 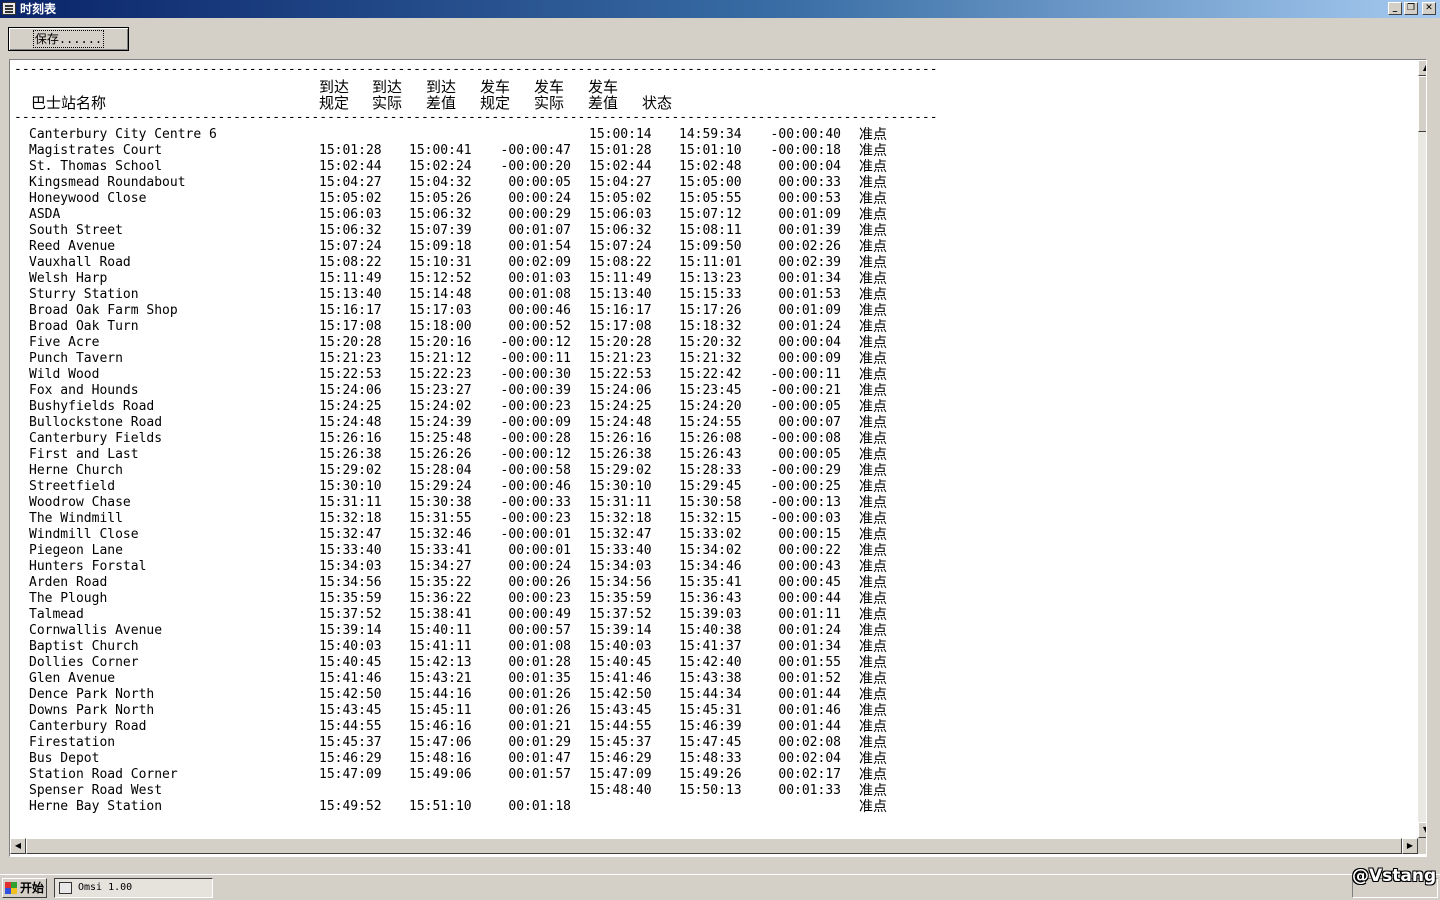 I want to click on departure-scheduled: 15:26:16, so click(x=620, y=438).